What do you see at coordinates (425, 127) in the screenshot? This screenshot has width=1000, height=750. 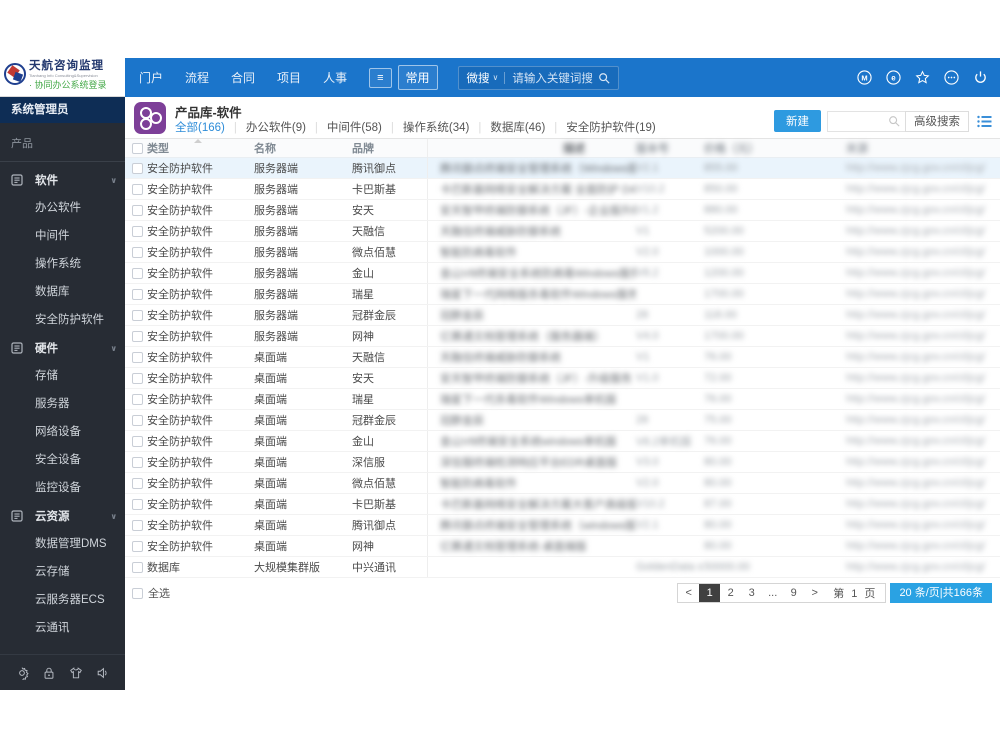 I see `tab-操作系统(34): 操作系统(34)` at bounding box center [425, 127].